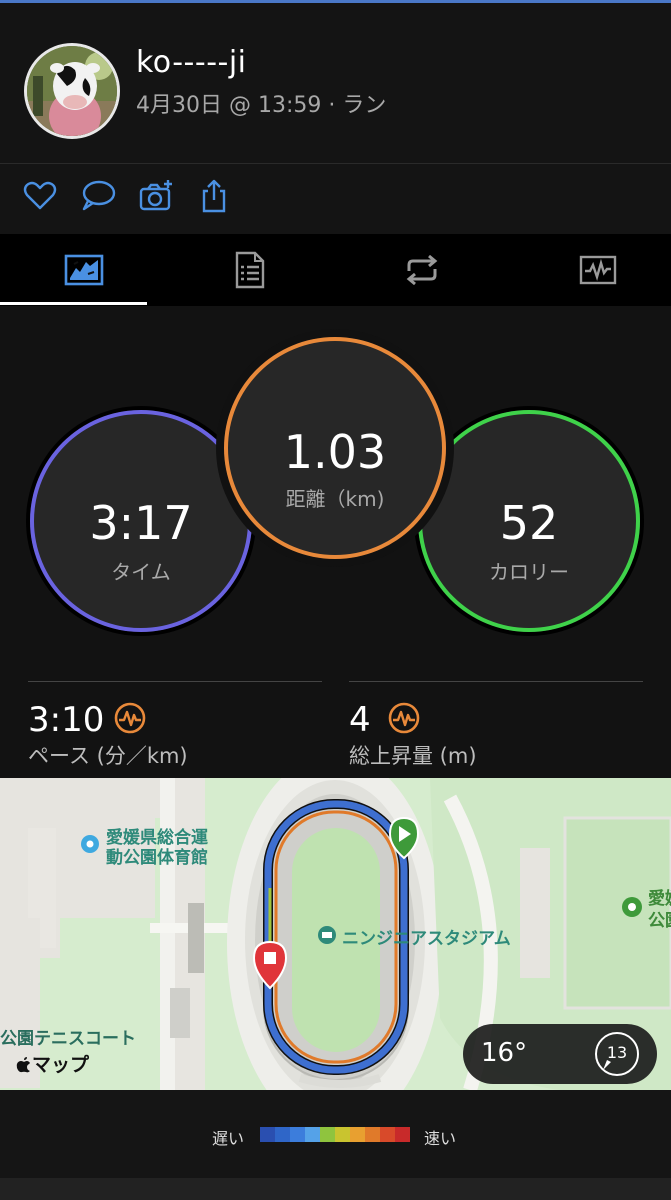 The width and height of the screenshot is (671, 1200). I want to click on apple-maps-label: マップ, so click(61, 1065).